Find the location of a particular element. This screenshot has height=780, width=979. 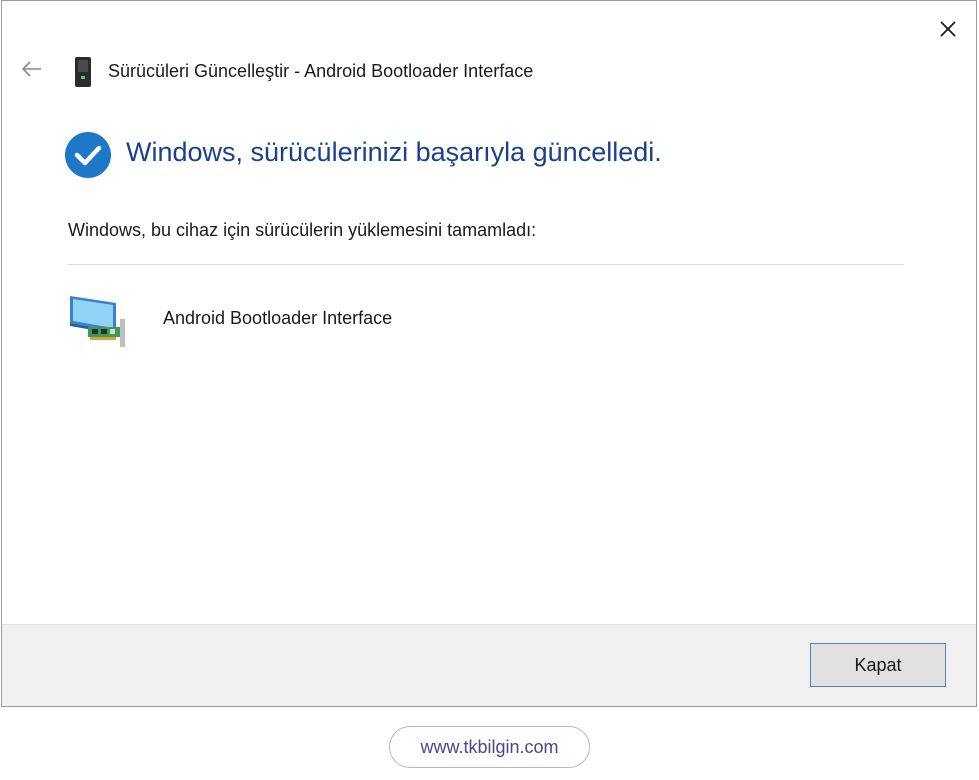

close-icon is located at coordinates (948, 29).